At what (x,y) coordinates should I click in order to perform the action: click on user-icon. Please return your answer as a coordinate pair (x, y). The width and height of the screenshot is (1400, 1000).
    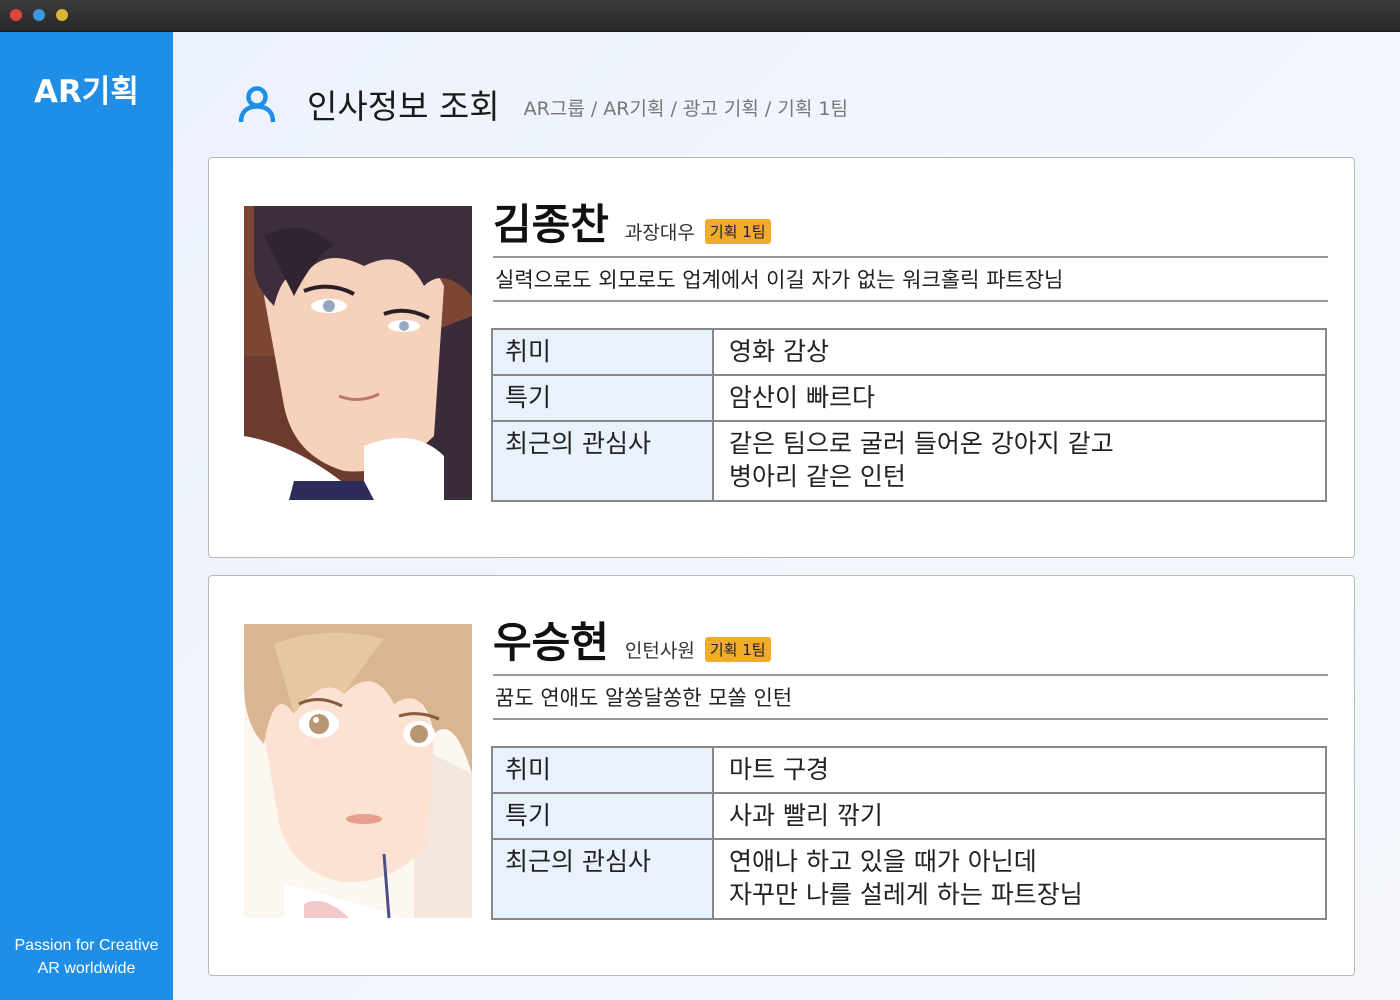
    Looking at the image, I should click on (257, 104).